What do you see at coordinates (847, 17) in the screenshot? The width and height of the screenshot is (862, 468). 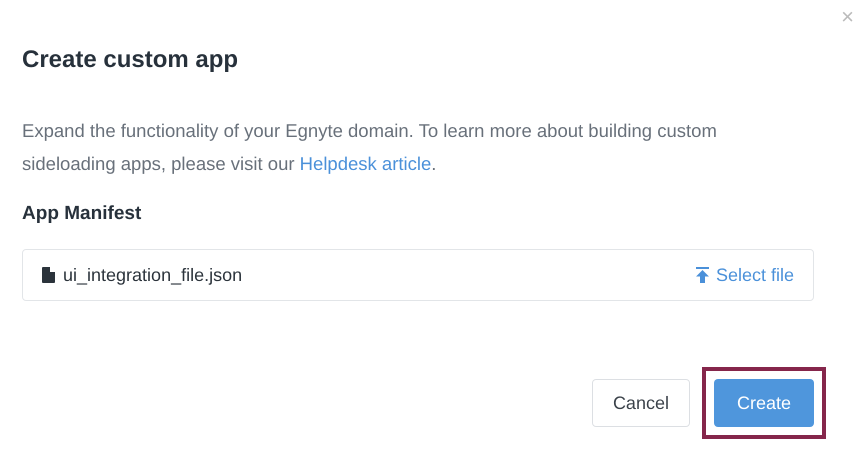 I see `close-button: ×` at bounding box center [847, 17].